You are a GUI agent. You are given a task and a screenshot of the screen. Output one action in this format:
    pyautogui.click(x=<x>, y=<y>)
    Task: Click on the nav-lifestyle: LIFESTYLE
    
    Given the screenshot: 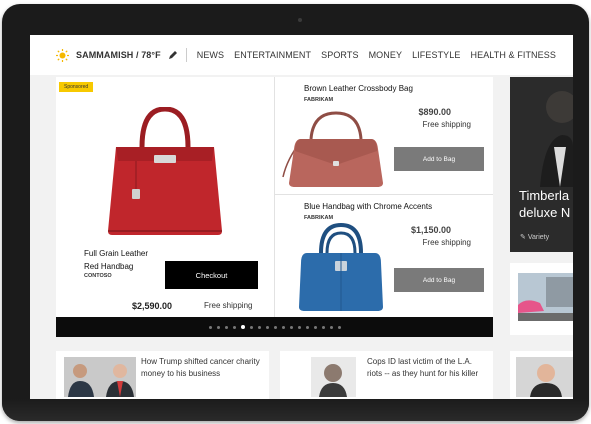 What is the action you would take?
    pyautogui.click(x=436, y=55)
    